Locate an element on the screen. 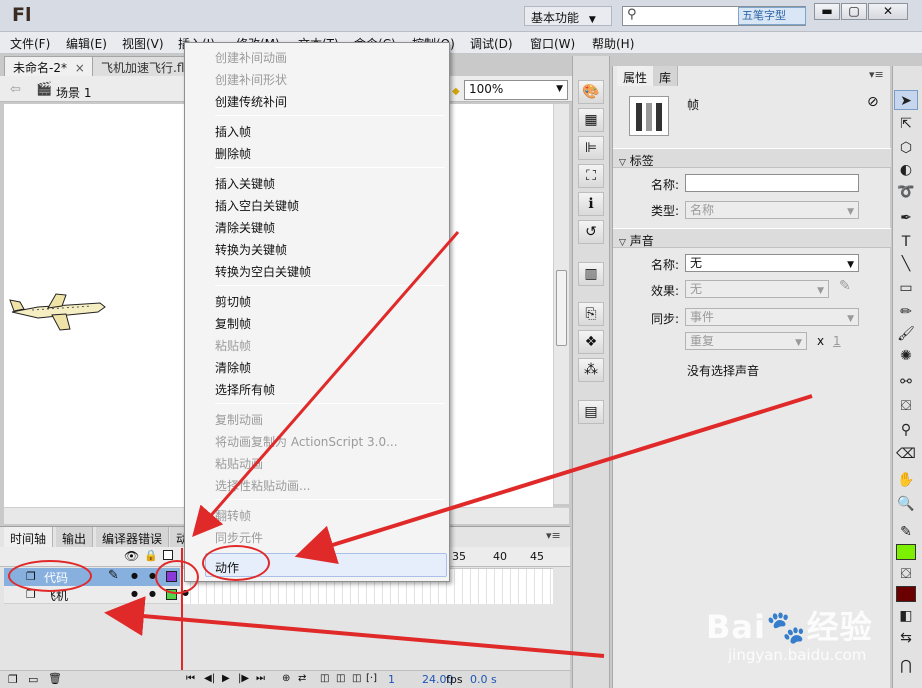 Image resolution: width=922 pixels, height=688 pixels. baidu-watermark: Bai🐾经验 is located at coordinates (789, 625).